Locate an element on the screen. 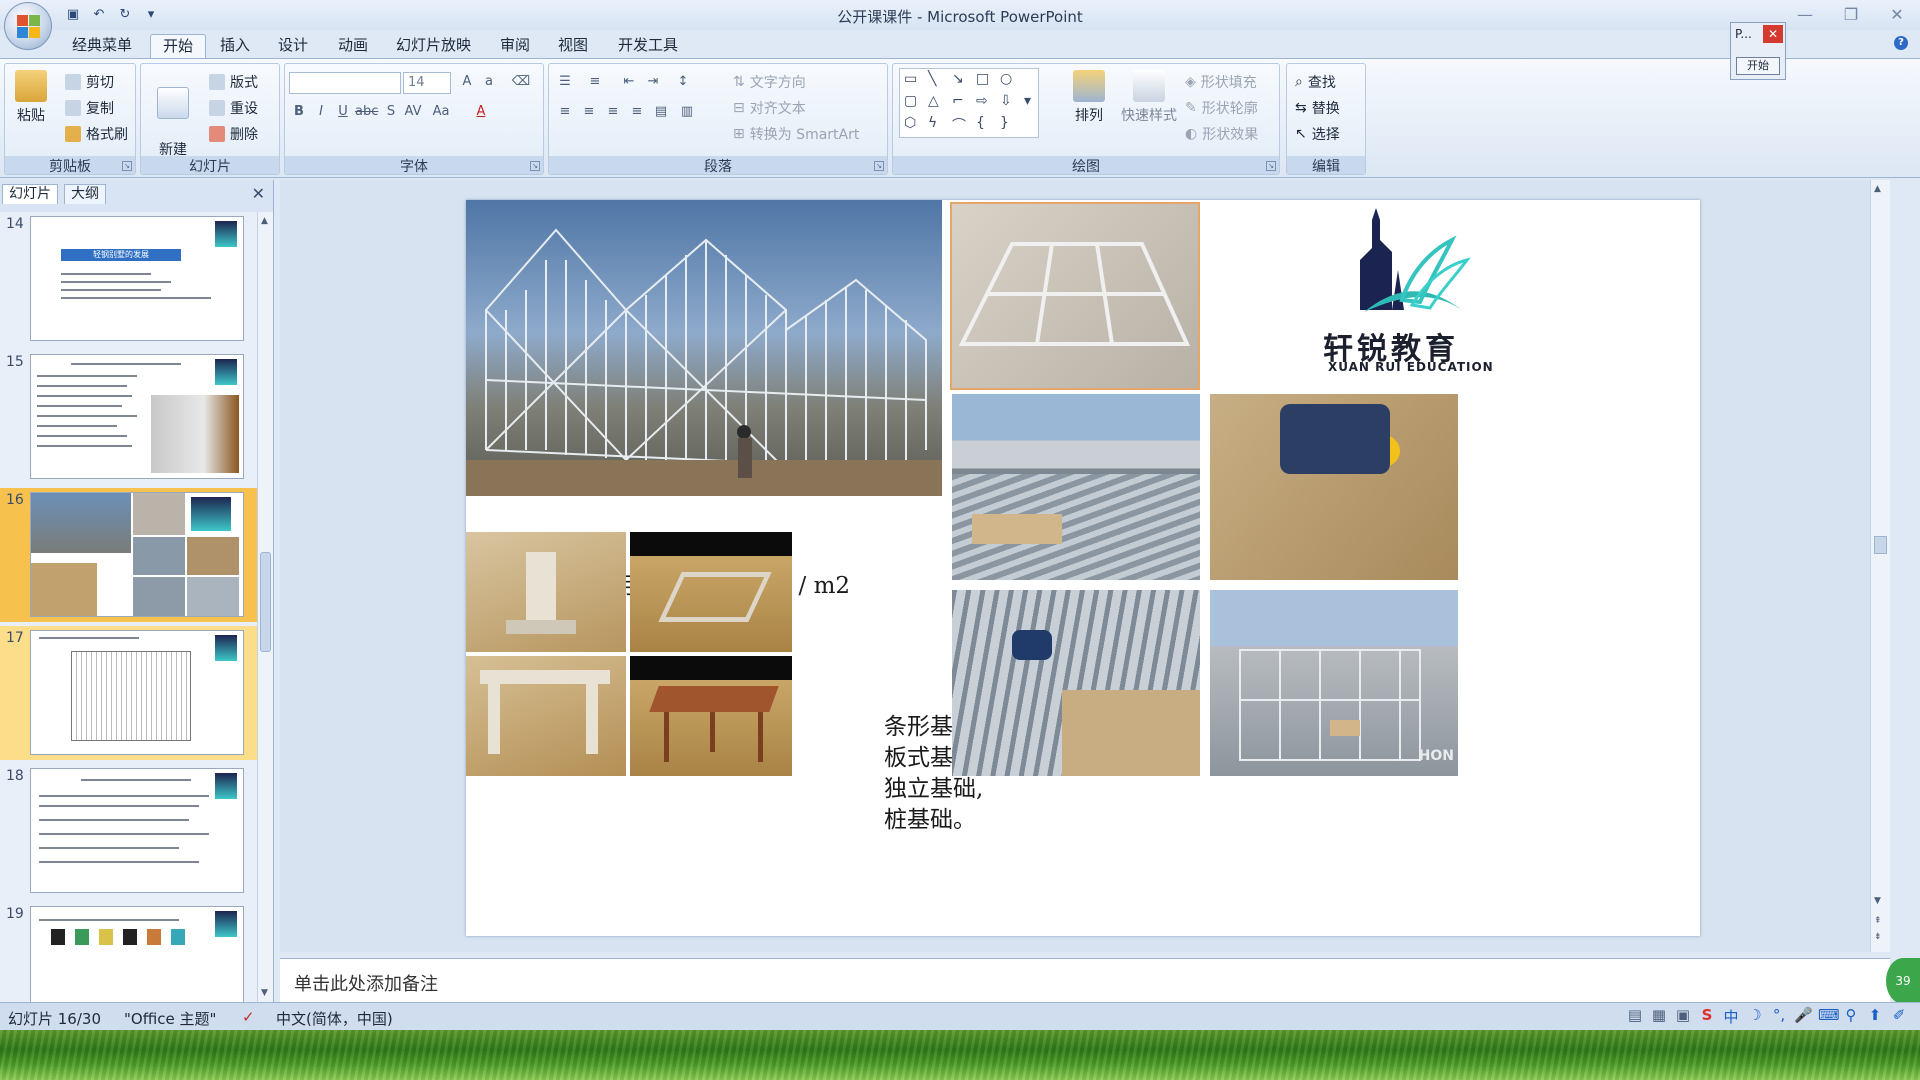 The image size is (1920, 1080). increase-indent-icon: ⇥ is located at coordinates (653, 82).